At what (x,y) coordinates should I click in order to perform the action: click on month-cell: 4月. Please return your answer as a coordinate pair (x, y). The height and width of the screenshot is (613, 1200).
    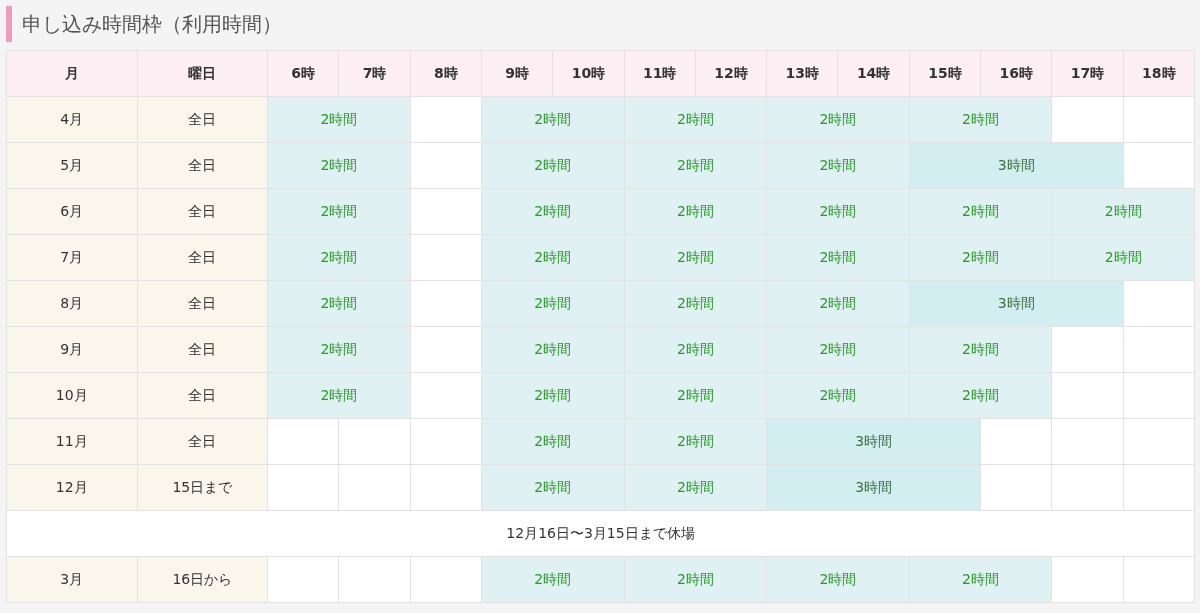
    Looking at the image, I should click on (72, 119).